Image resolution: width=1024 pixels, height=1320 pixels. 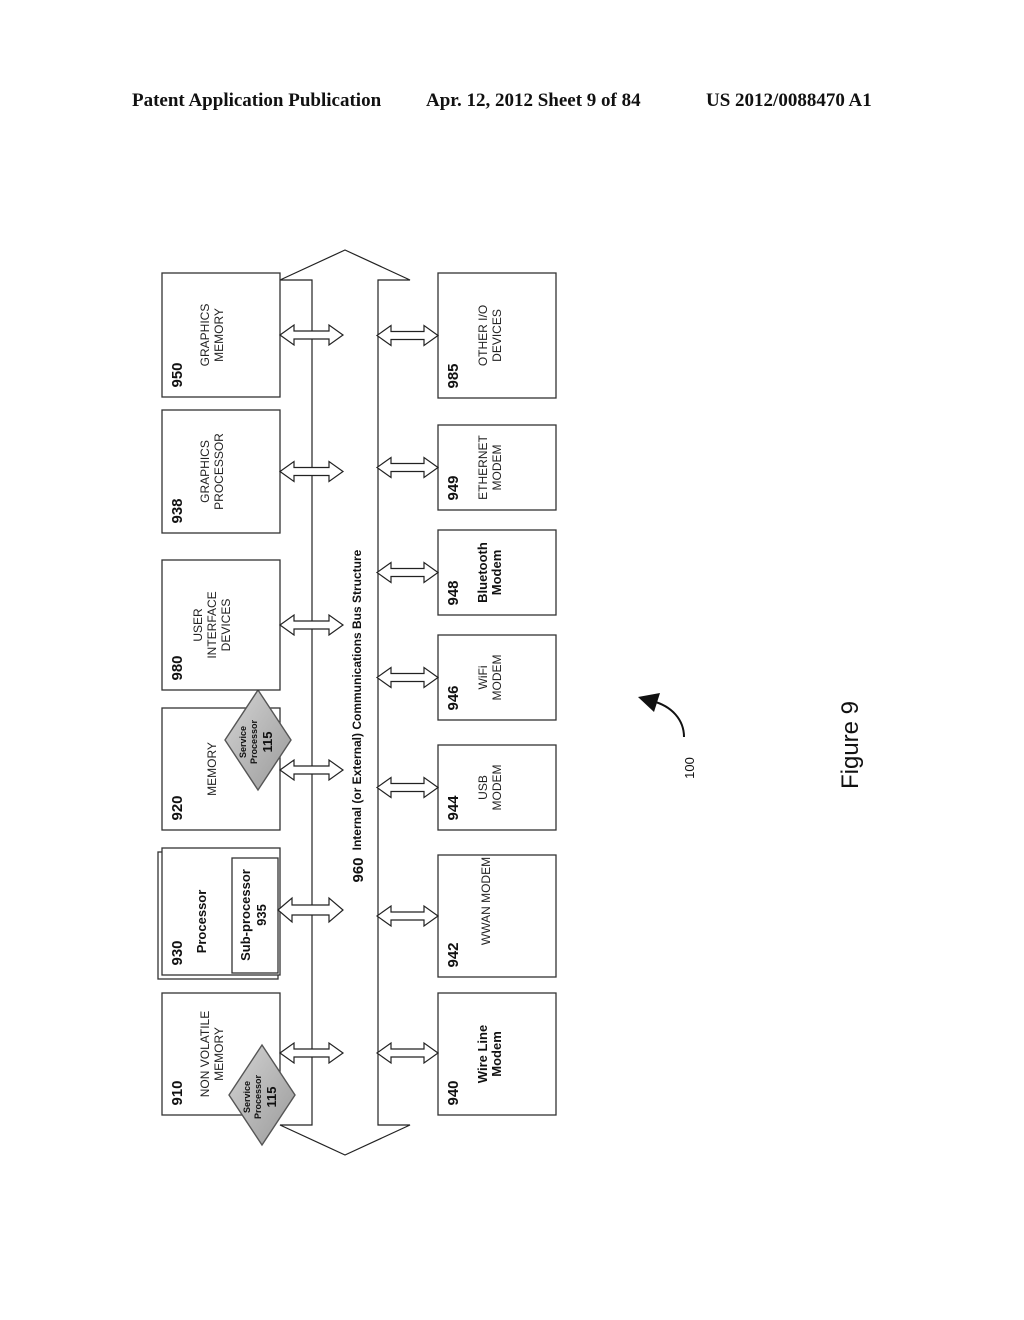 What do you see at coordinates (466, 916) in the screenshot?
I see `block-942: 942 WWAN MODEM` at bounding box center [466, 916].